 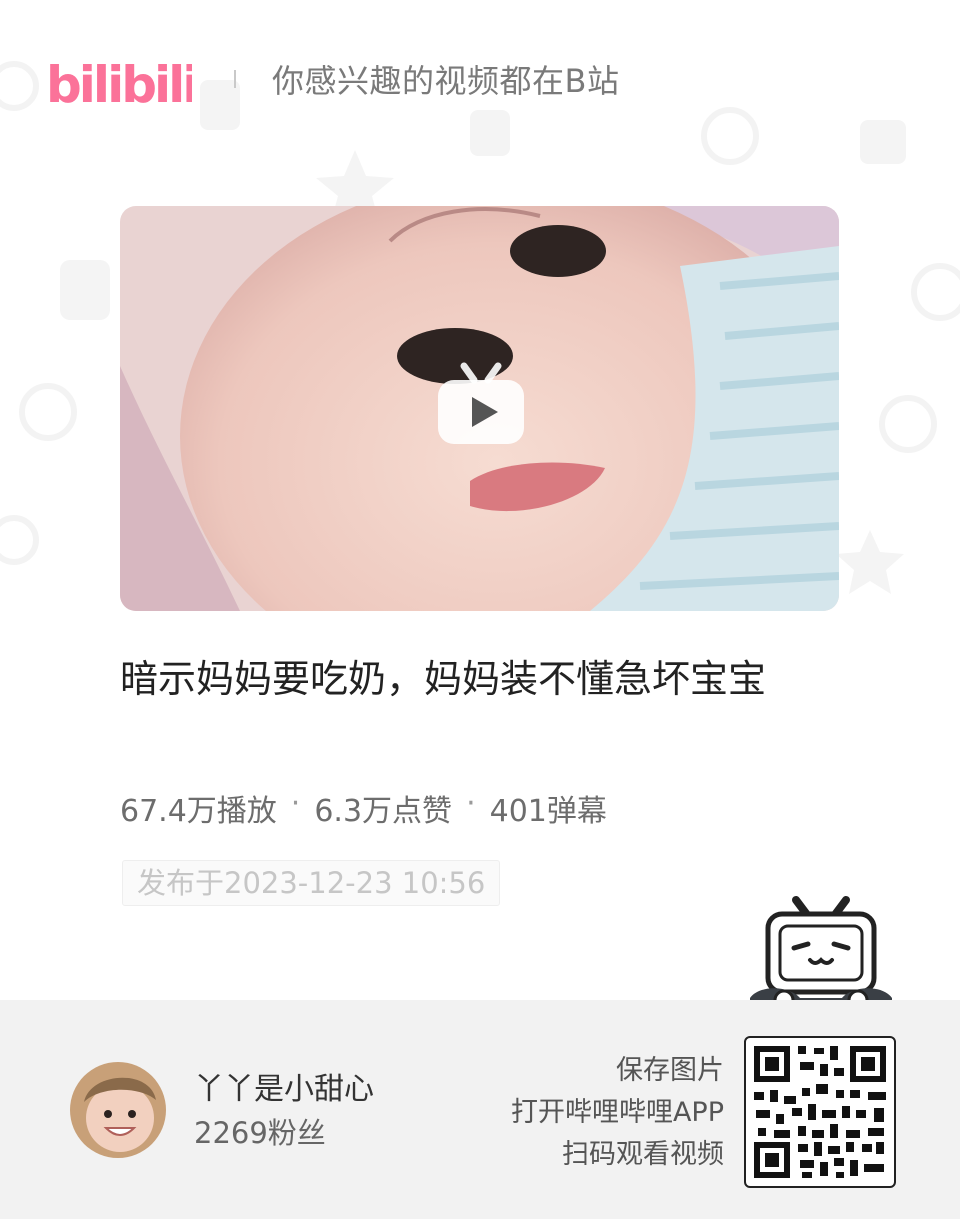 What do you see at coordinates (670, 1070) in the screenshot?
I see `qr-instruction-line: 保存图片` at bounding box center [670, 1070].